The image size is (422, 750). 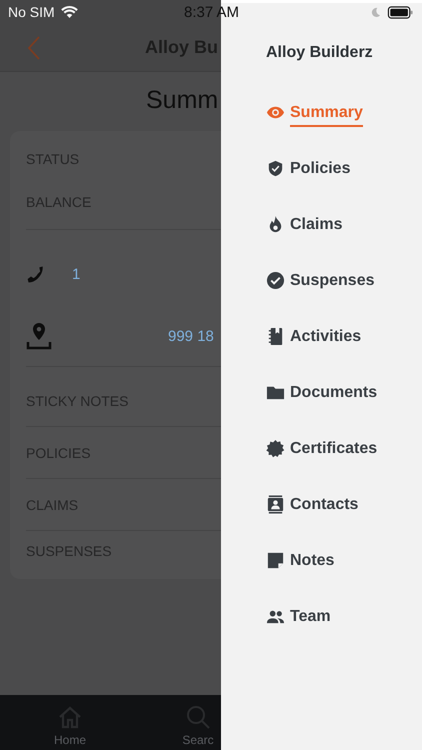 I want to click on shield-icon, so click(x=275, y=168).